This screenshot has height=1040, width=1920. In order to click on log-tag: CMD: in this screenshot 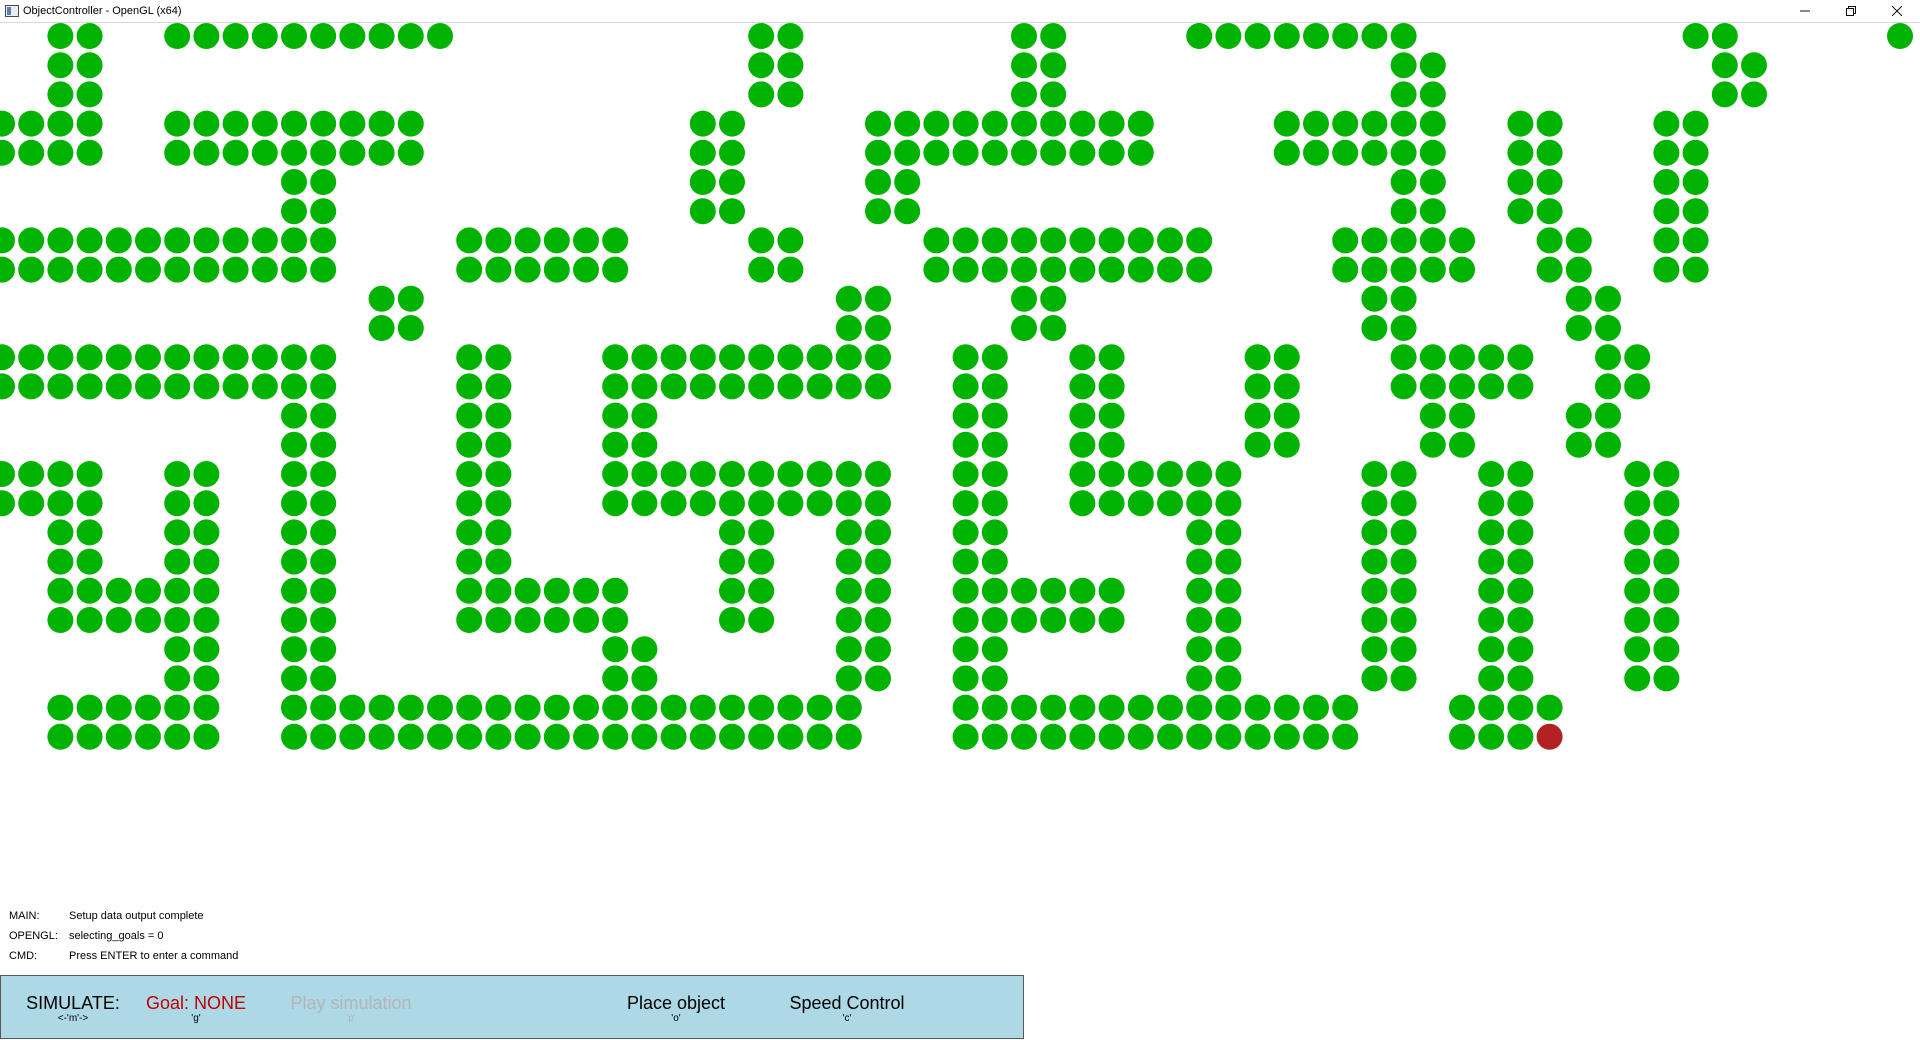, I will do `click(23, 956)`.